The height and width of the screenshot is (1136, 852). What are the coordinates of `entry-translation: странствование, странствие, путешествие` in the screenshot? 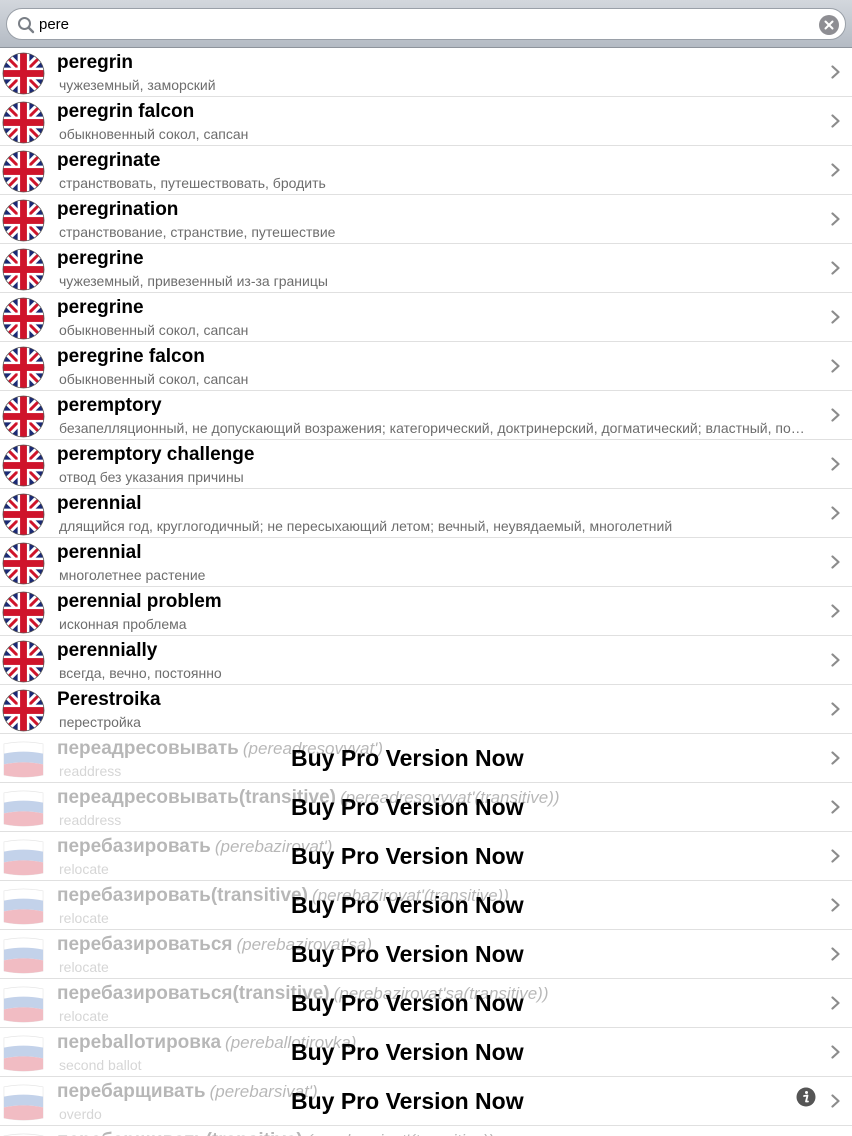 It's located at (197, 232).